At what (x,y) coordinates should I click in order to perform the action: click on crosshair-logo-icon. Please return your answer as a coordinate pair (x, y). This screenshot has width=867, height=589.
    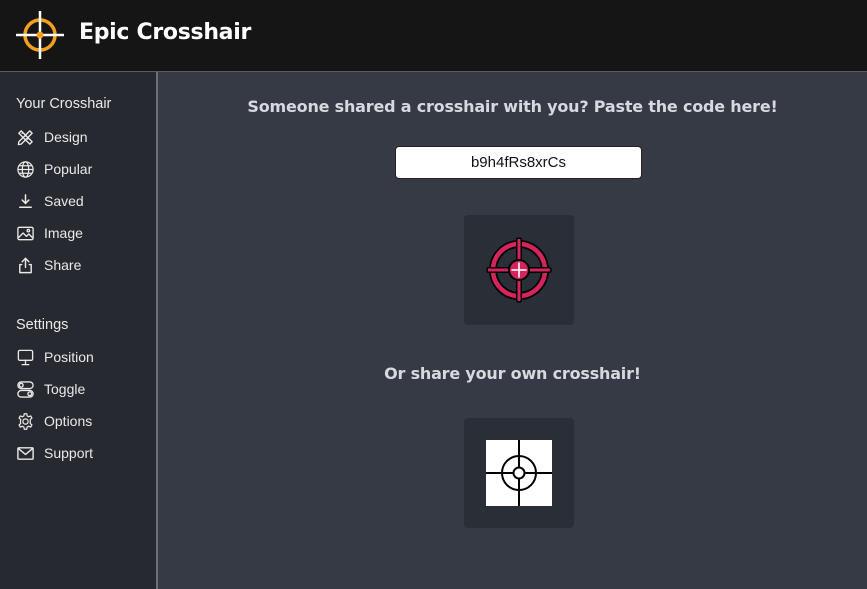
    Looking at the image, I should click on (40, 35).